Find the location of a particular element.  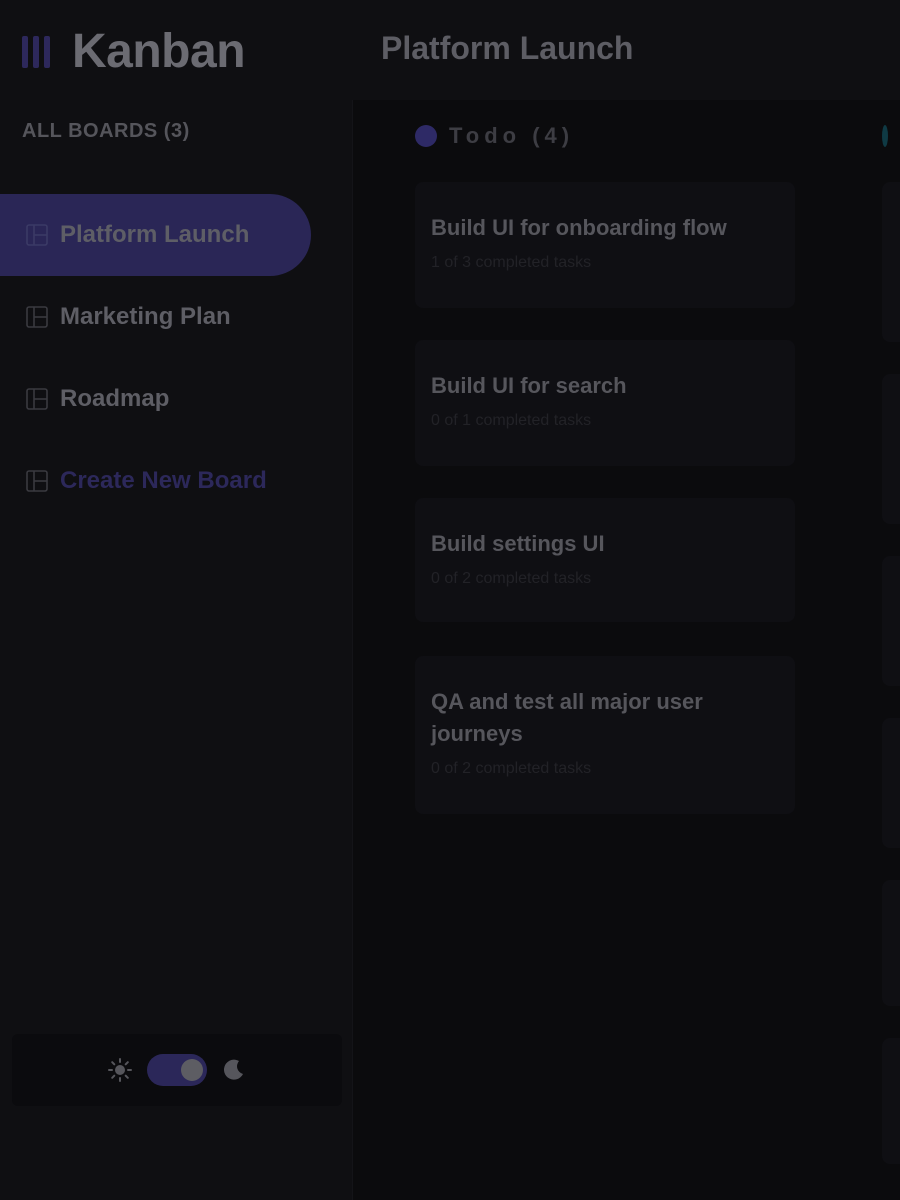

task-subtasks: 1 of 3 completed tasks is located at coordinates (511, 262).